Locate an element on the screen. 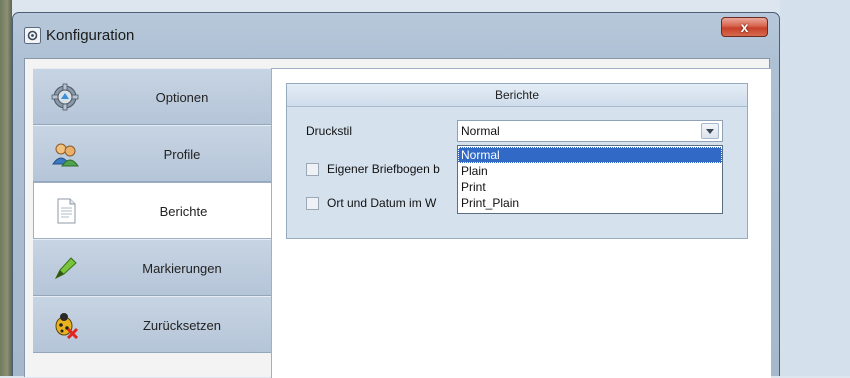  highlighter-icon is located at coordinates (65, 268).